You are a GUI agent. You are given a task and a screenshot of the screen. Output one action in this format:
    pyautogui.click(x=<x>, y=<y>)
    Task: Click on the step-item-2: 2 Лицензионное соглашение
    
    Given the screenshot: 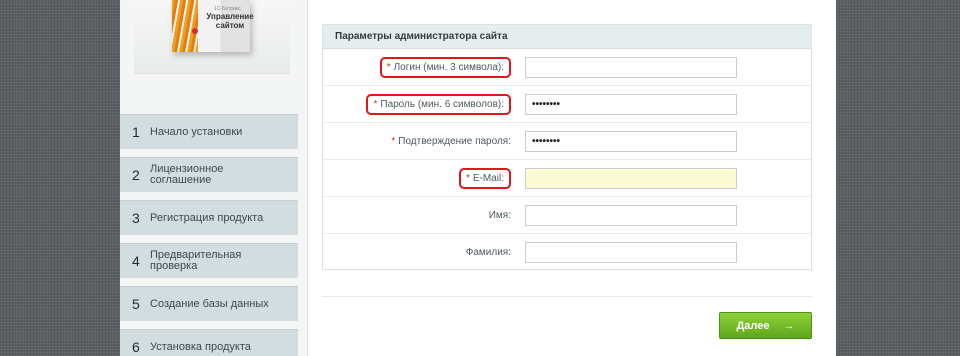 What is the action you would take?
    pyautogui.click(x=209, y=174)
    